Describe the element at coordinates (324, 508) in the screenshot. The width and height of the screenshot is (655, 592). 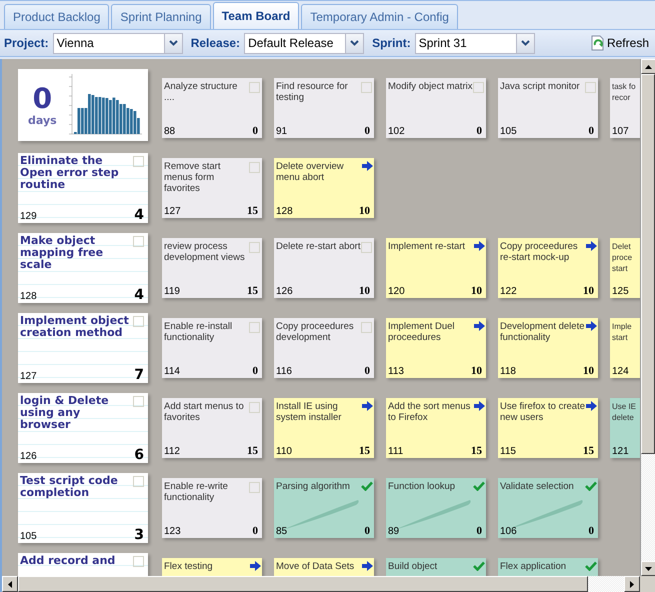
I see `task-card: Parsing algorithm 85 0` at that location.